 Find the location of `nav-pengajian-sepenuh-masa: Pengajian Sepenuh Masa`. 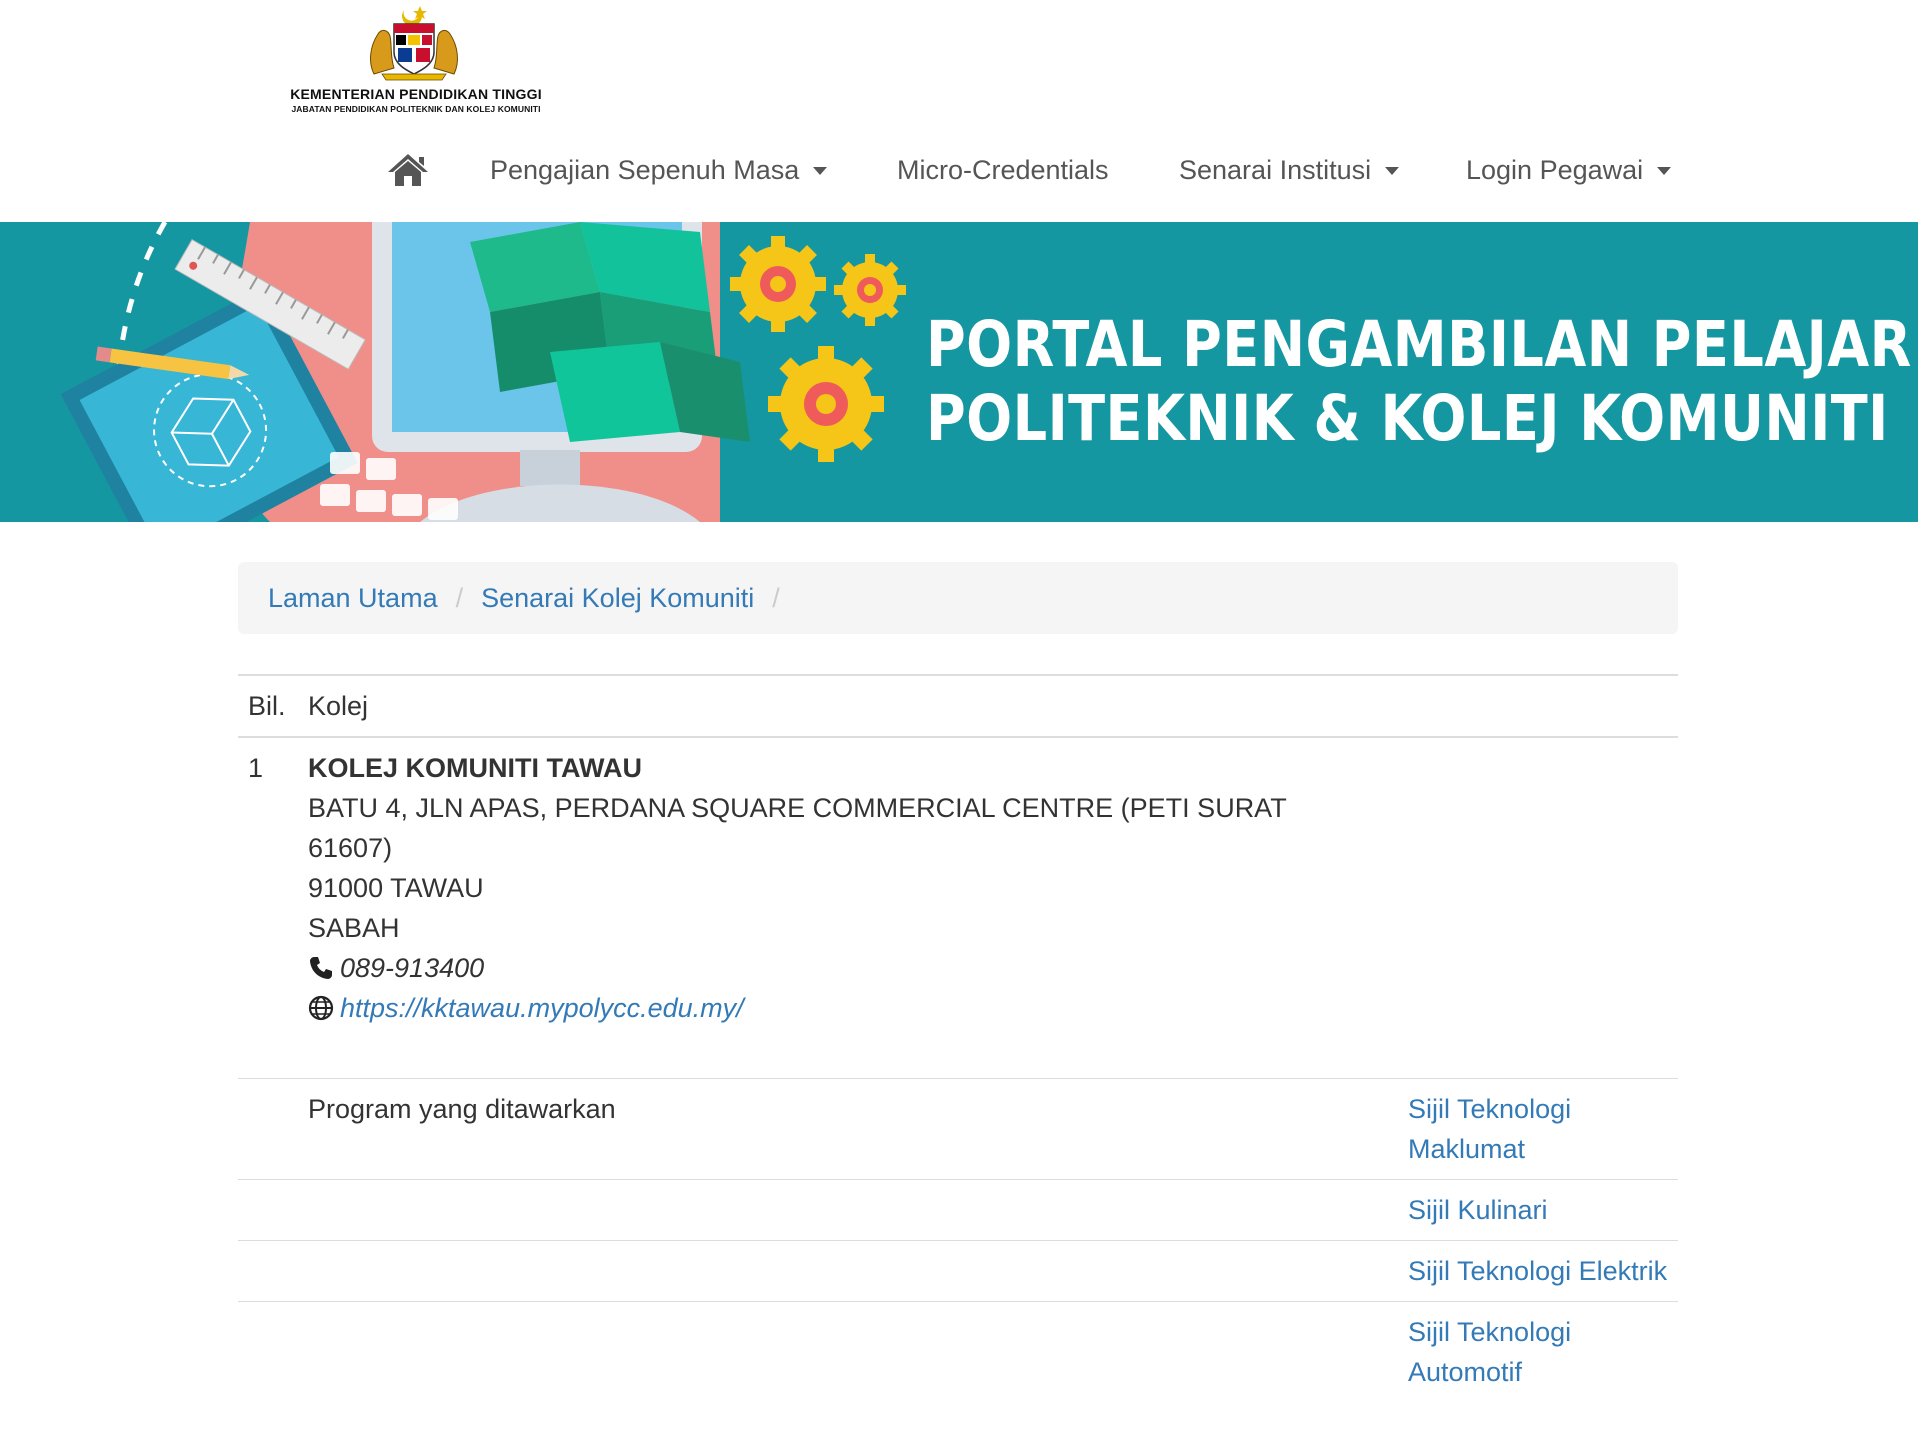

nav-pengajian-sepenuh-masa: Pengajian Sepenuh Masa is located at coordinates (659, 170).